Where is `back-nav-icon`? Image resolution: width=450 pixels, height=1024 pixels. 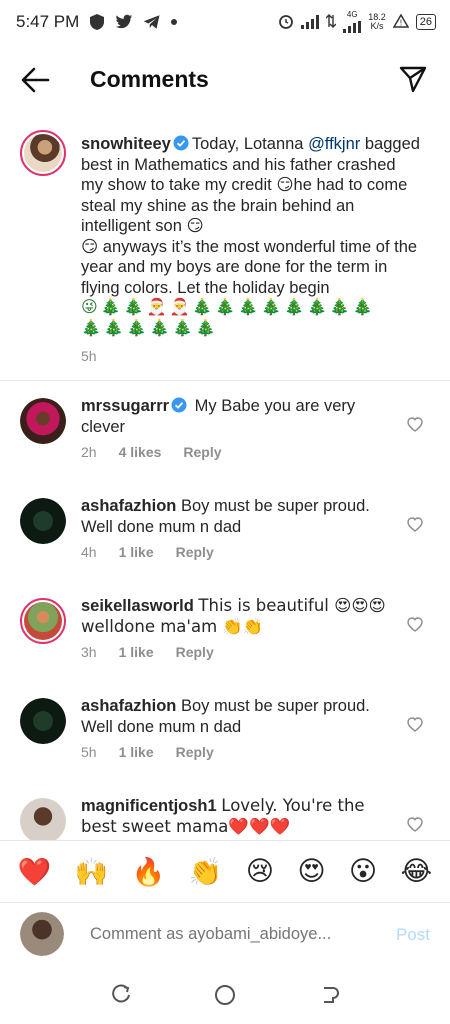
back-nav-icon is located at coordinates (329, 995).